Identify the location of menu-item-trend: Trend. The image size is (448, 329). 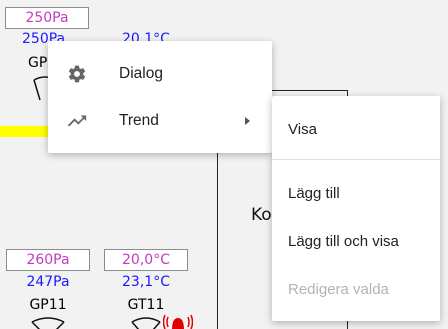
(160, 121).